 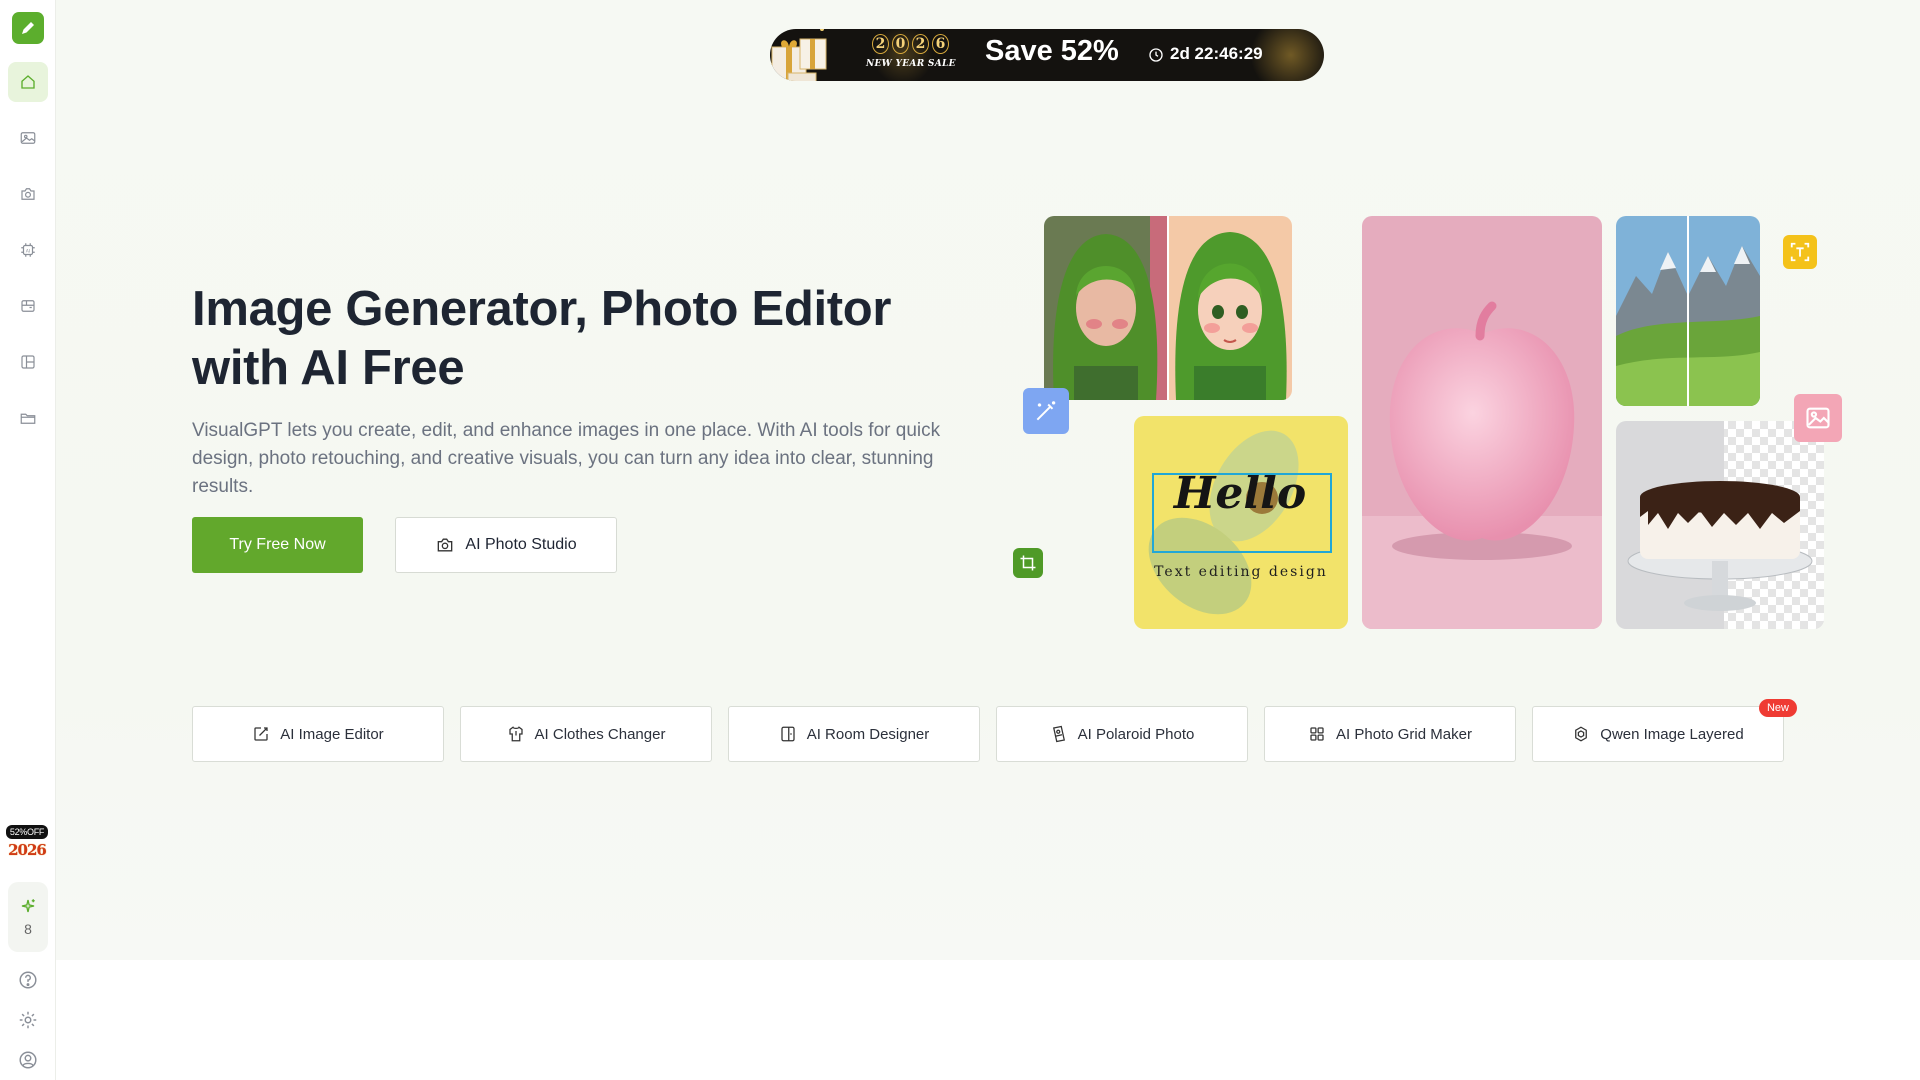 I want to click on cake-background-removal-image, so click(x=1720, y=525).